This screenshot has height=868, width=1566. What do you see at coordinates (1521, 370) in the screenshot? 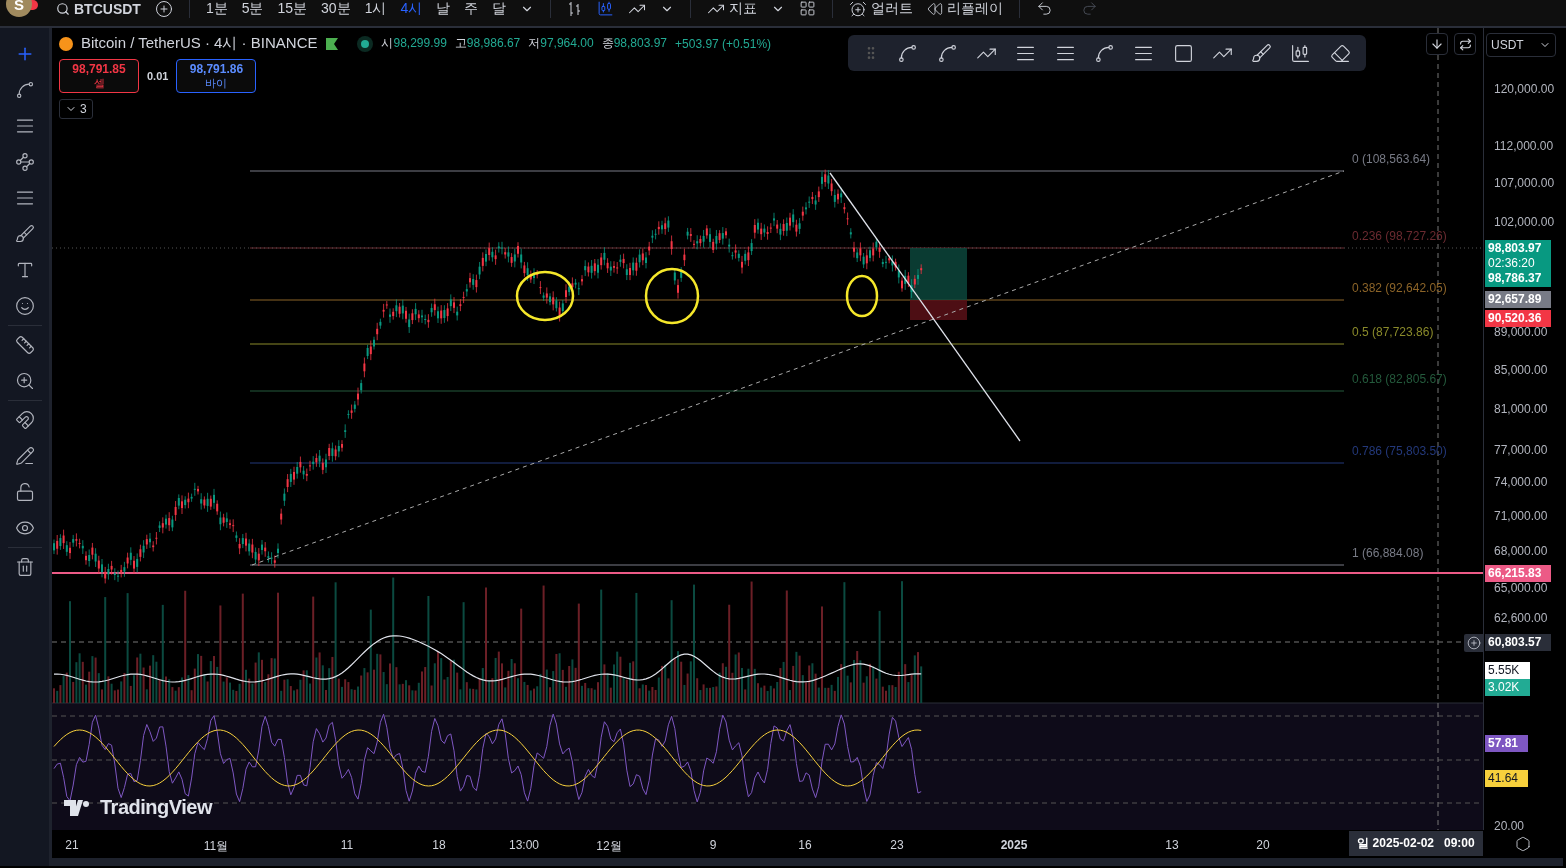
I see `price-axis-label: 85,000.00` at bounding box center [1521, 370].